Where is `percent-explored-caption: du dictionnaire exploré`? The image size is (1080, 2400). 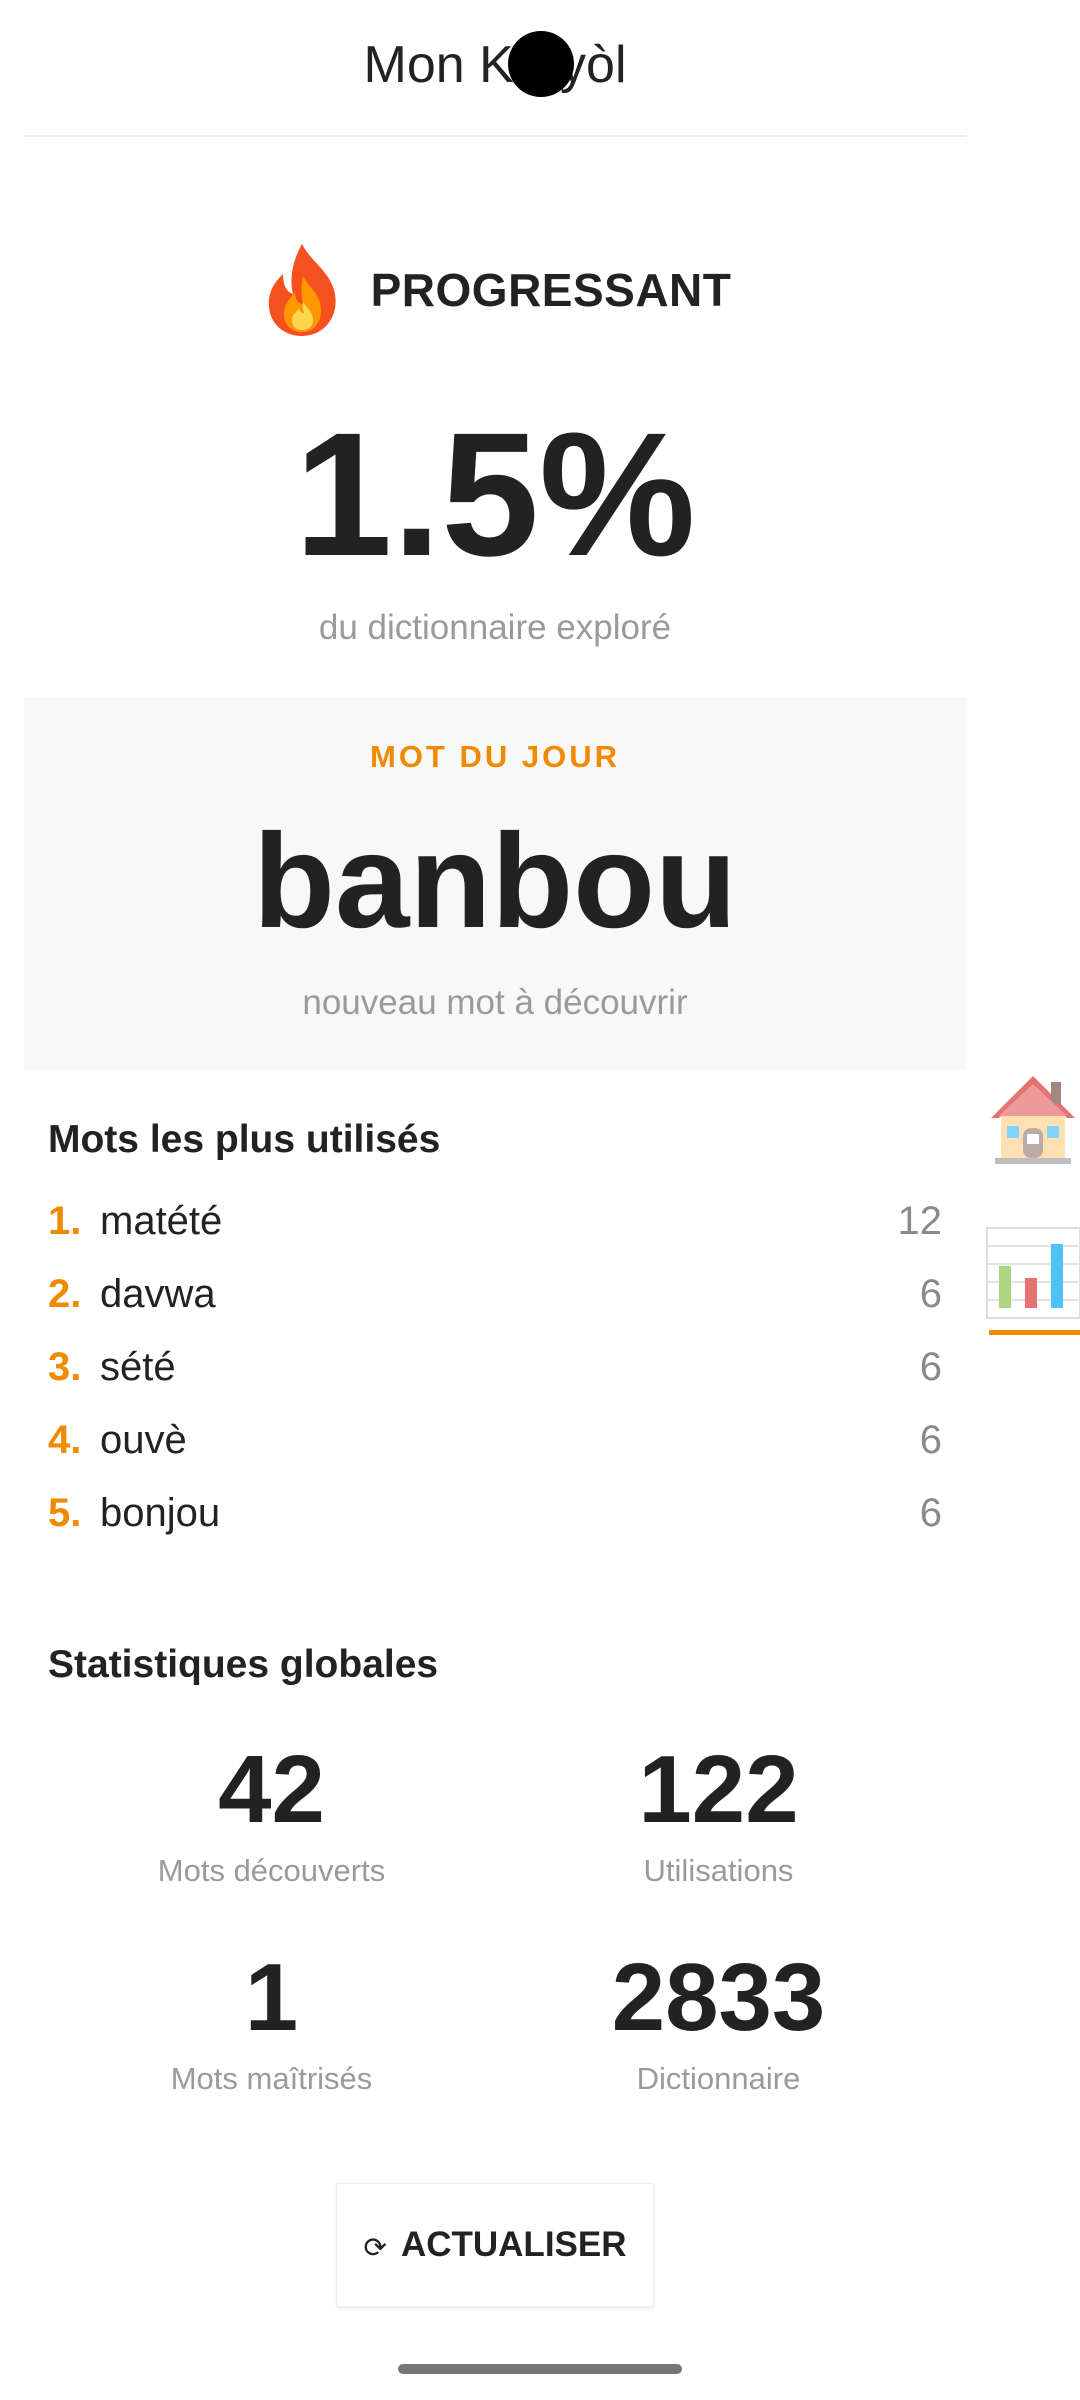 percent-explored-caption: du dictionnaire exploré is located at coordinates (495, 627).